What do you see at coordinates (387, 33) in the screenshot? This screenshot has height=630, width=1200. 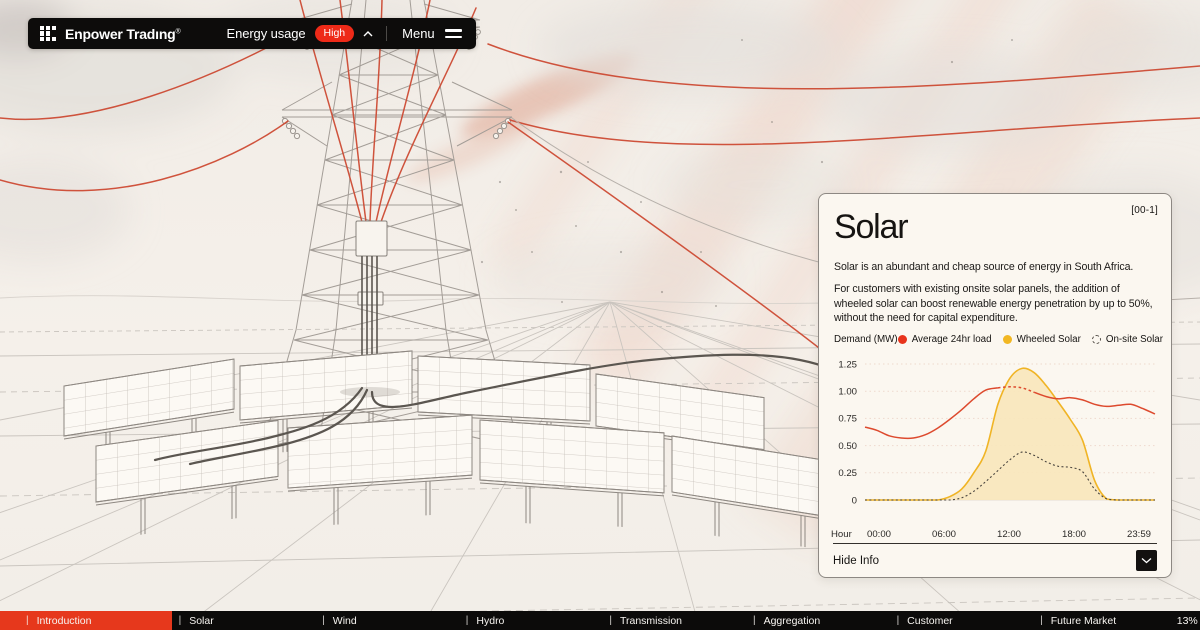 I see `divider` at bounding box center [387, 33].